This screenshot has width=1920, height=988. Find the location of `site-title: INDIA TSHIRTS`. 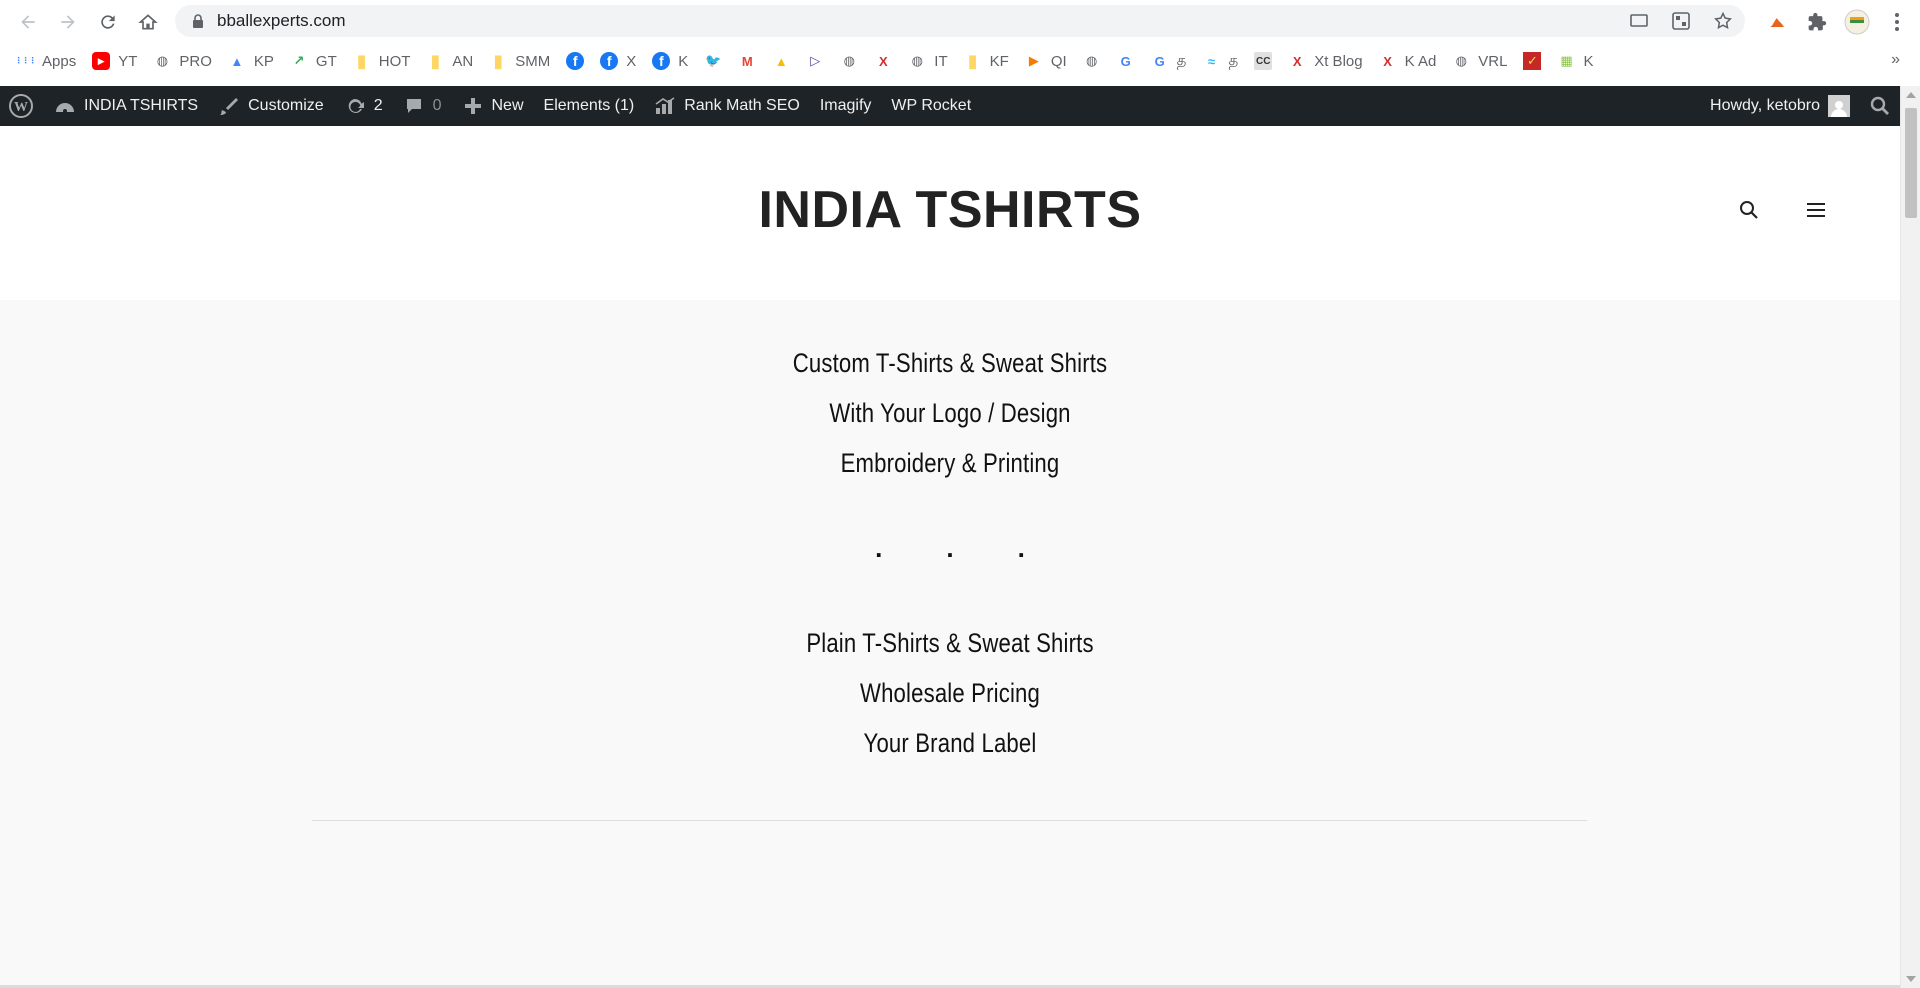

site-title: INDIA TSHIRTS is located at coordinates (950, 210).